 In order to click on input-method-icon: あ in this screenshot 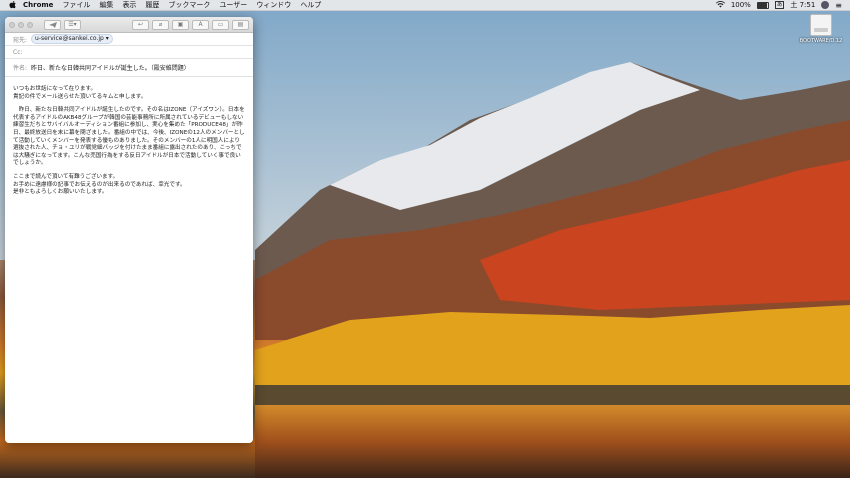, I will do `click(779, 5)`.